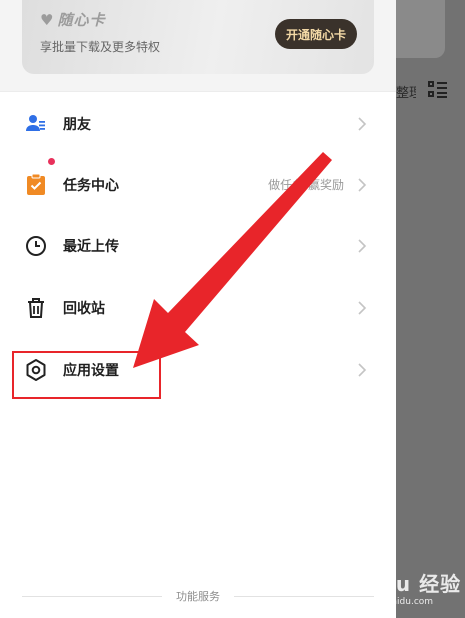  I want to click on menu-item-recycle-bin: 回收站, so click(198, 308).